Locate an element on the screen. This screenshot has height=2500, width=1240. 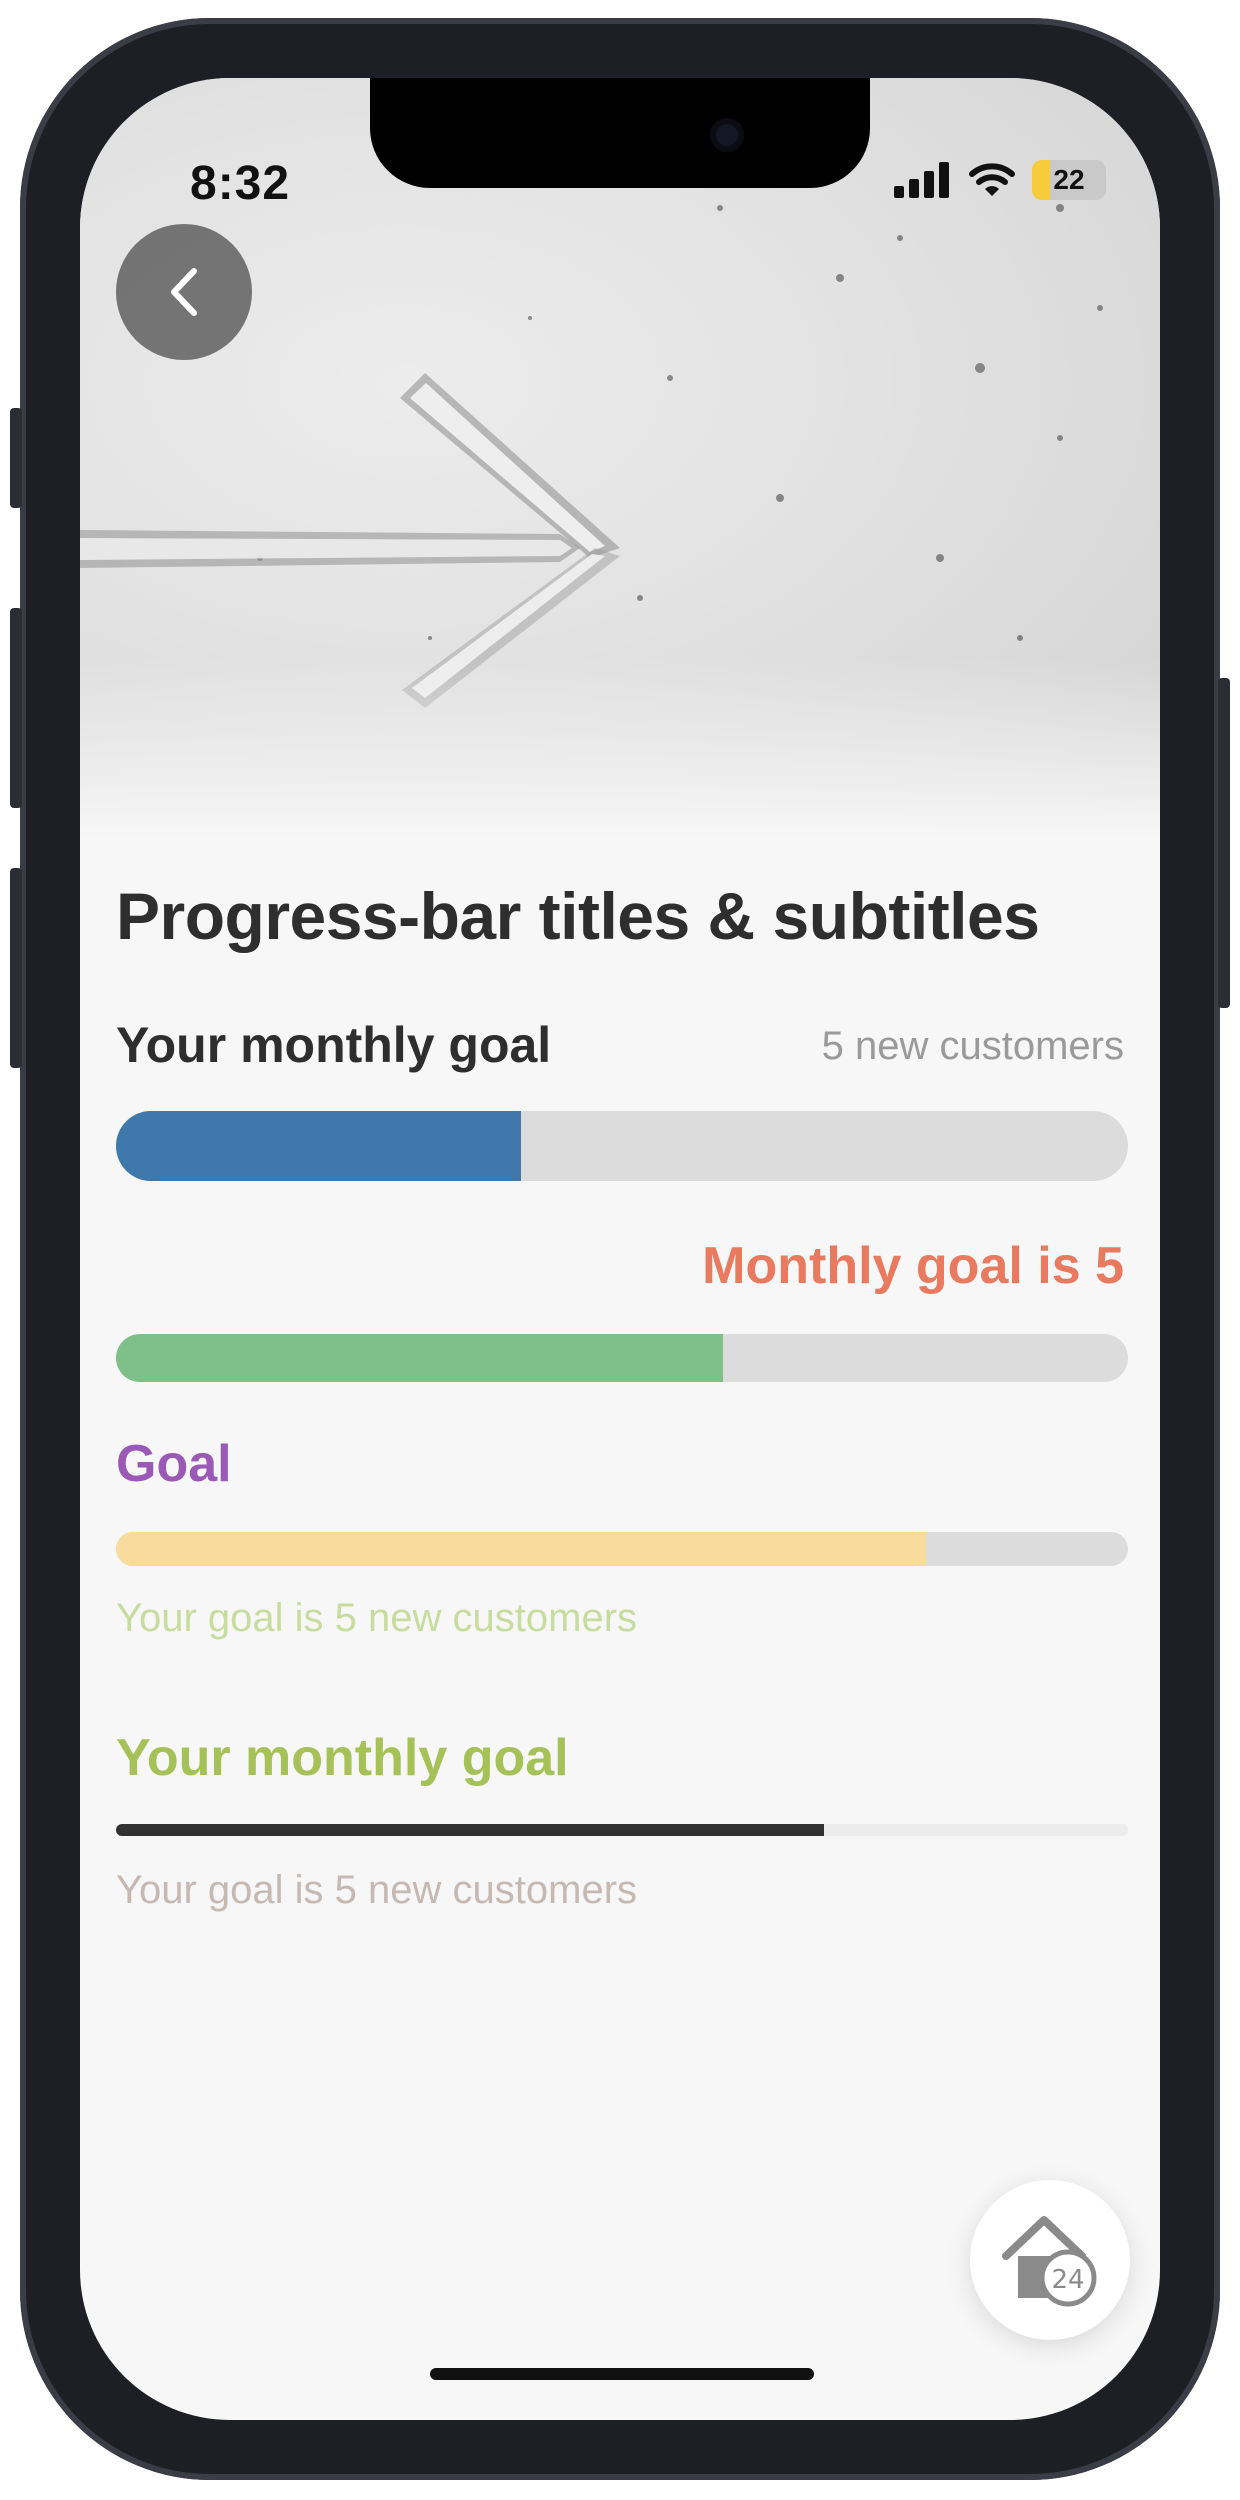
home-badge-count: 24 is located at coordinates (1067, 2280).